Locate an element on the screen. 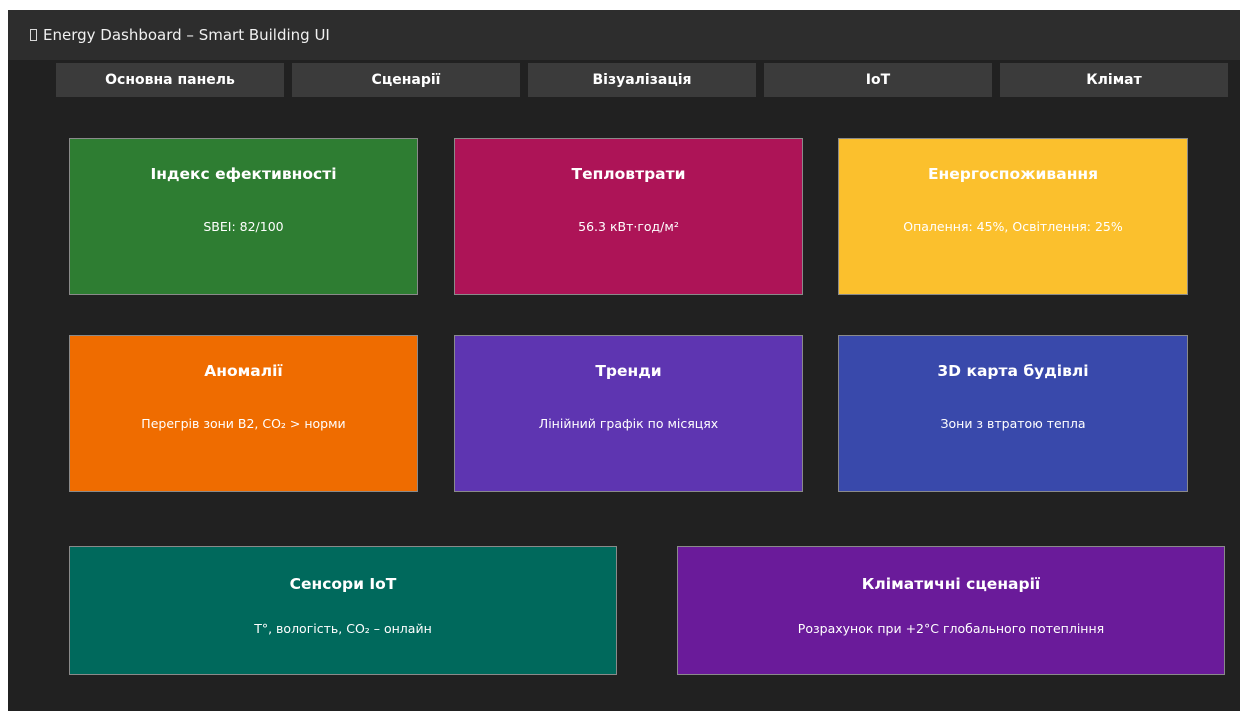 The image size is (1254, 711). card-value: Перегрів зони B2, CO₂ > норми is located at coordinates (243, 423).